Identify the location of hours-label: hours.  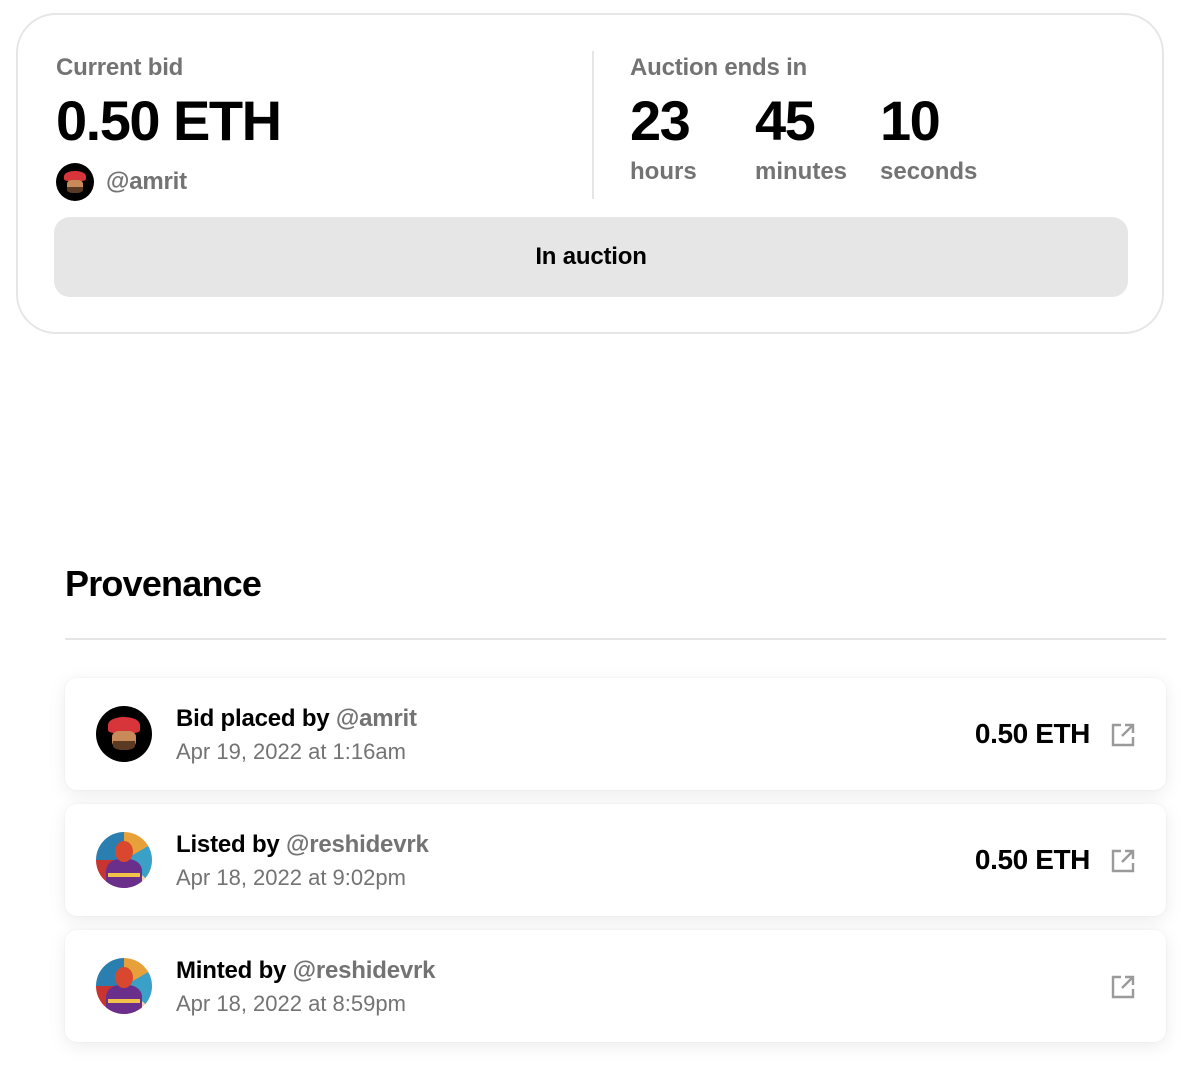
(663, 171).